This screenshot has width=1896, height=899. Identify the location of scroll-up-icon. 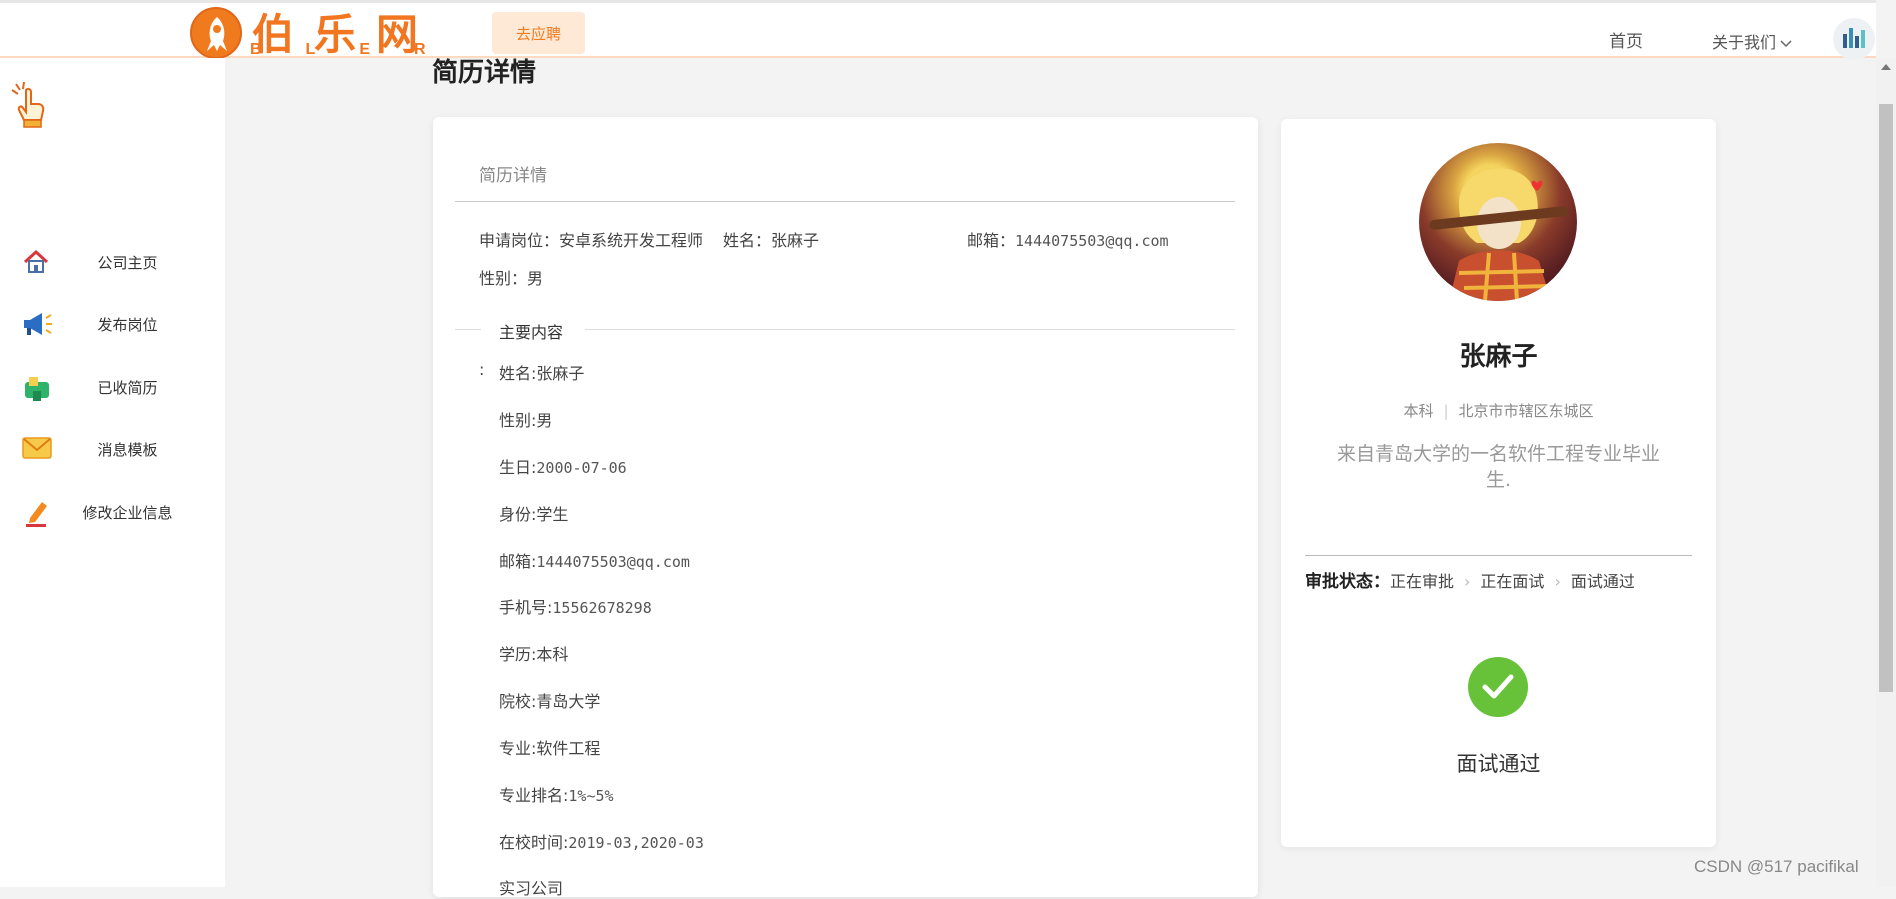
(1886, 67).